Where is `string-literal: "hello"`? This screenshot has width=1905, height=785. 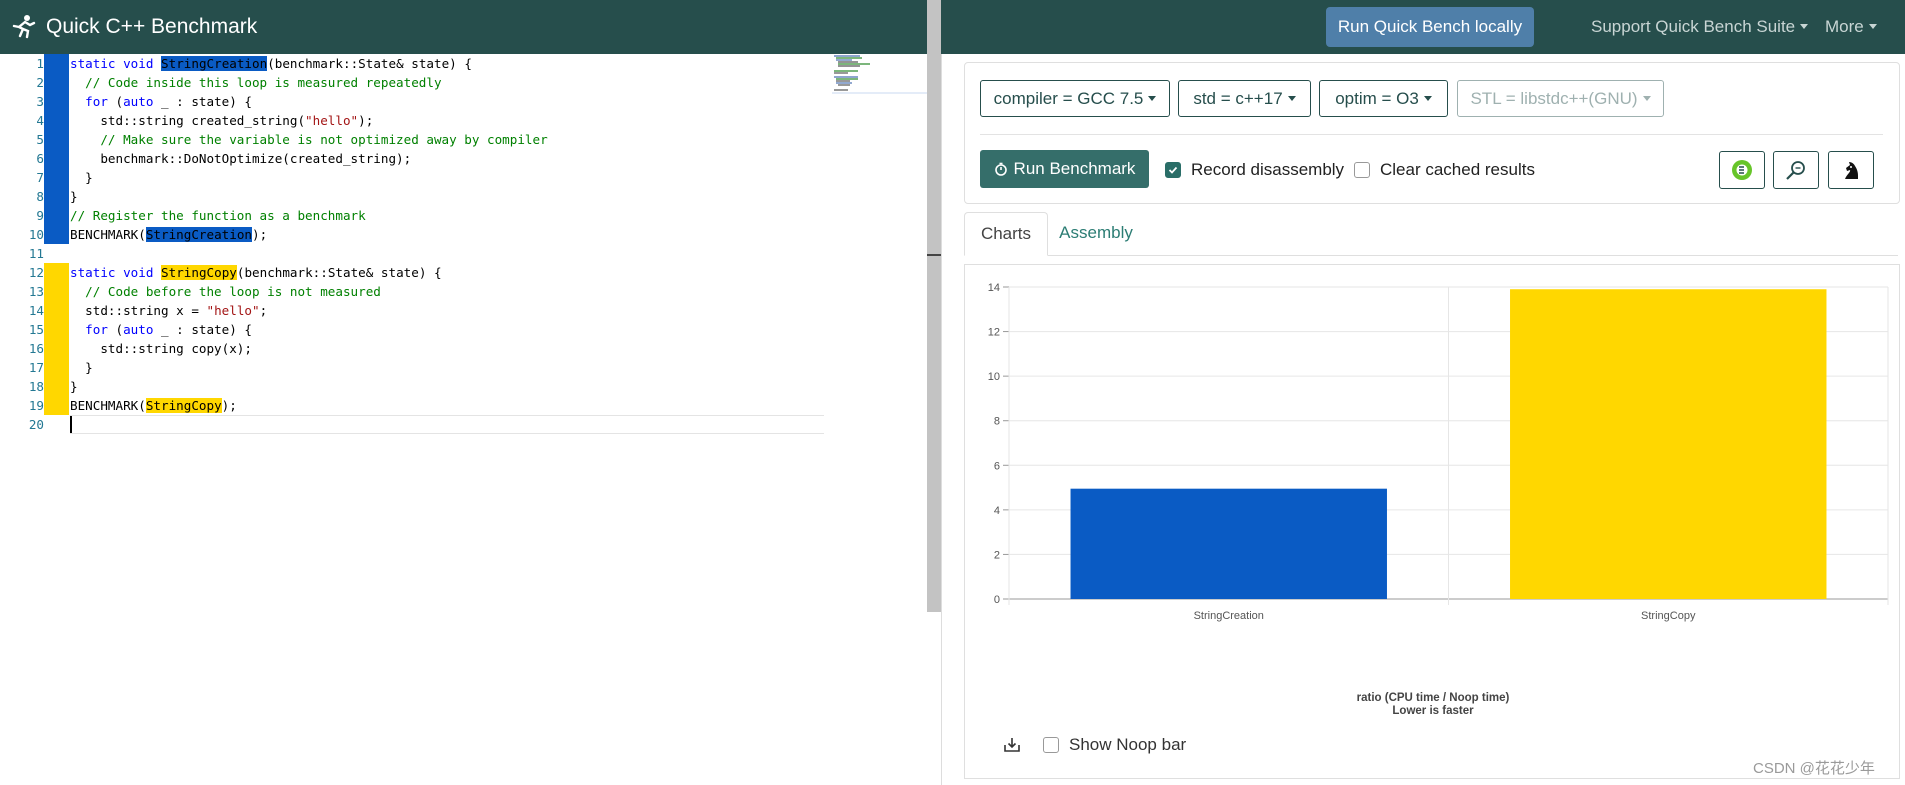
string-literal: "hello" is located at coordinates (332, 120).